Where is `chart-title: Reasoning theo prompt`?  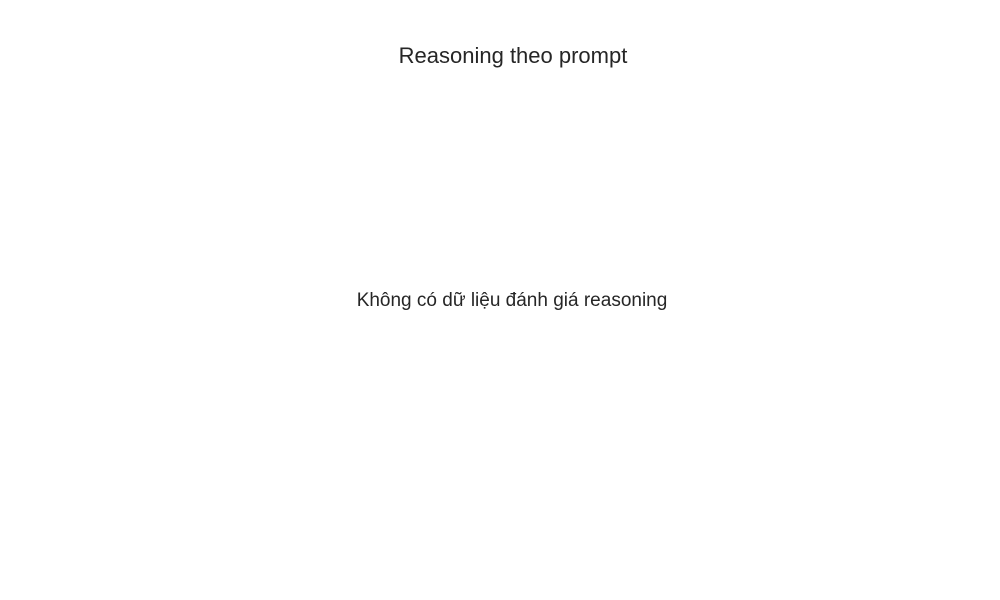
chart-title: Reasoning theo prompt is located at coordinates (513, 55).